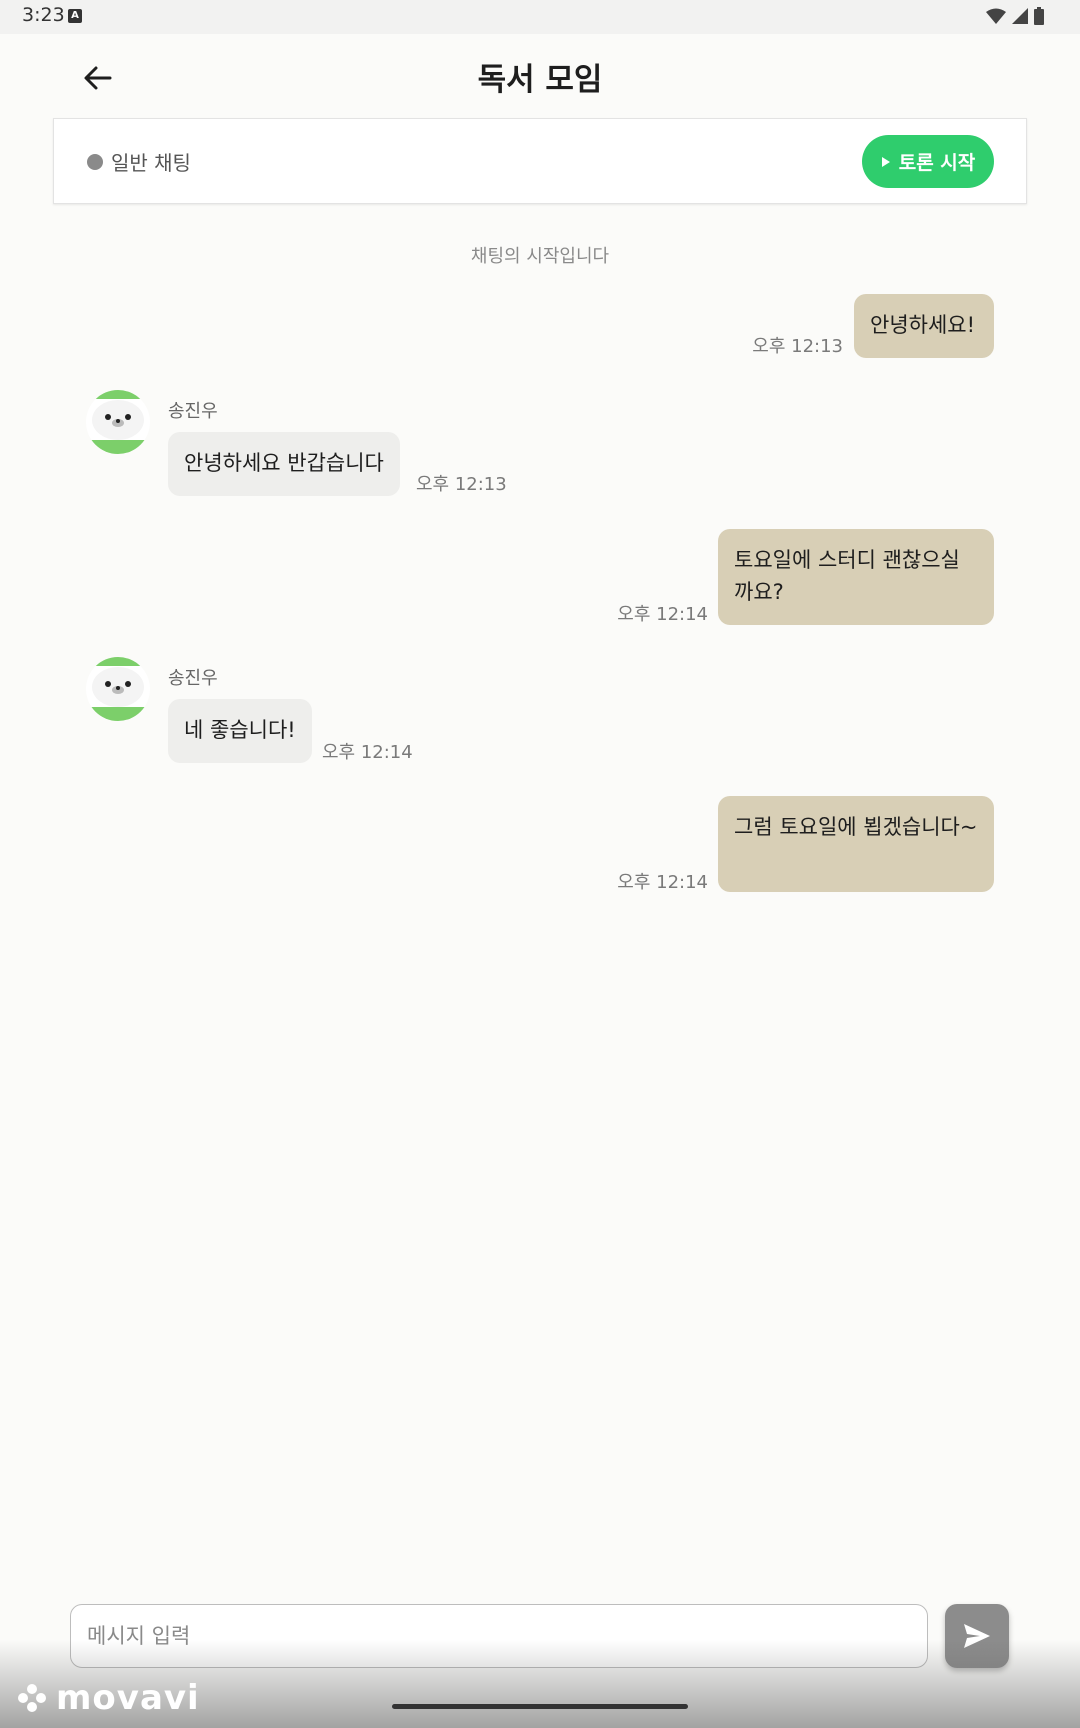 This screenshot has height=1728, width=1080. Describe the element at coordinates (540, 161) in the screenshot. I see `chat-mode-panel: 일반 채팅 토론 시작` at that location.